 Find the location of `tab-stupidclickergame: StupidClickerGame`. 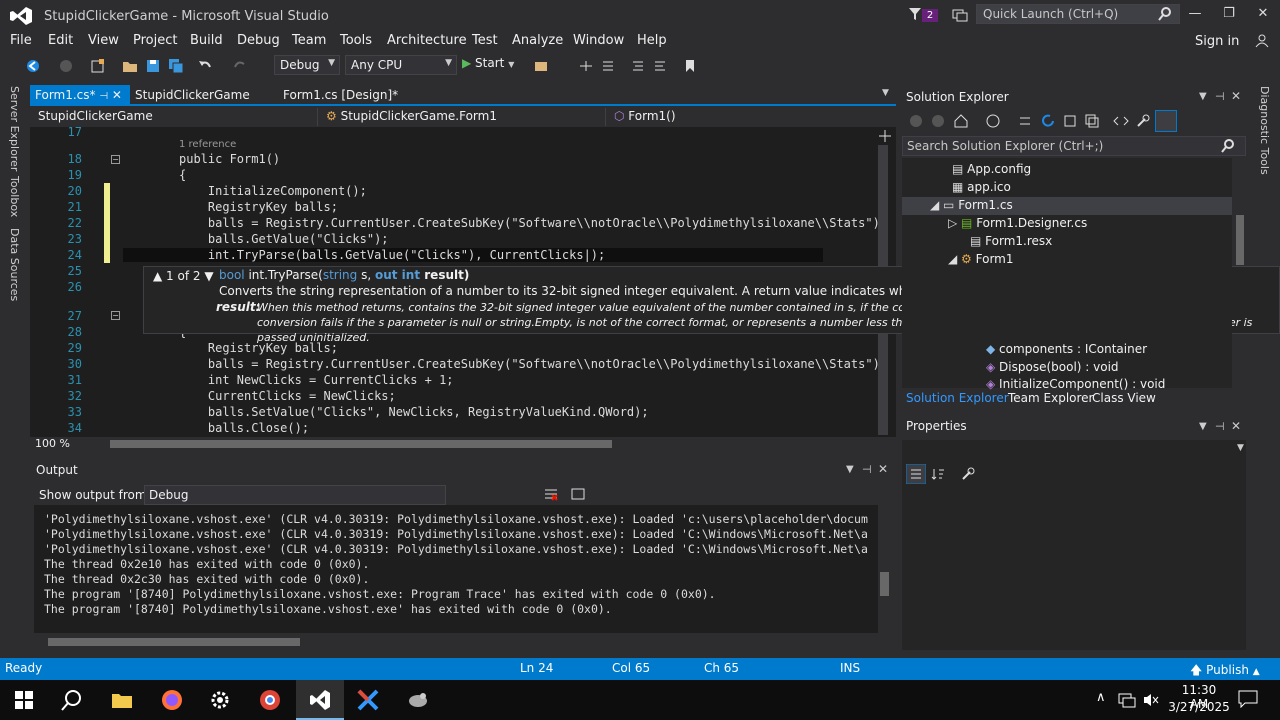

tab-stupidclickergame: StupidClickerGame is located at coordinates (192, 95).